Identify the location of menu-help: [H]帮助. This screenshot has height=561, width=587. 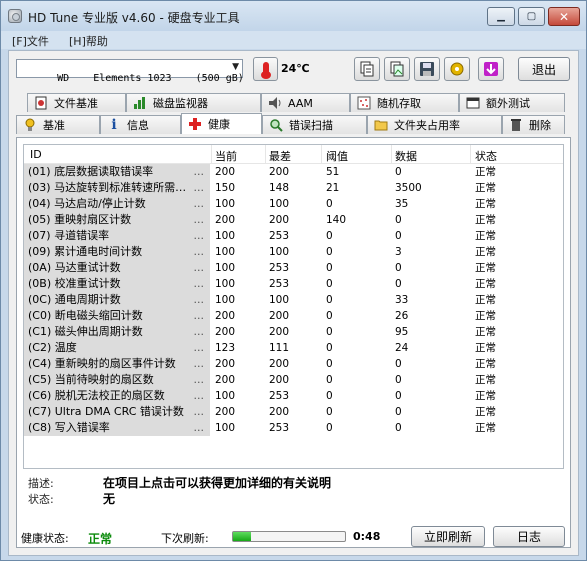
(88, 41).